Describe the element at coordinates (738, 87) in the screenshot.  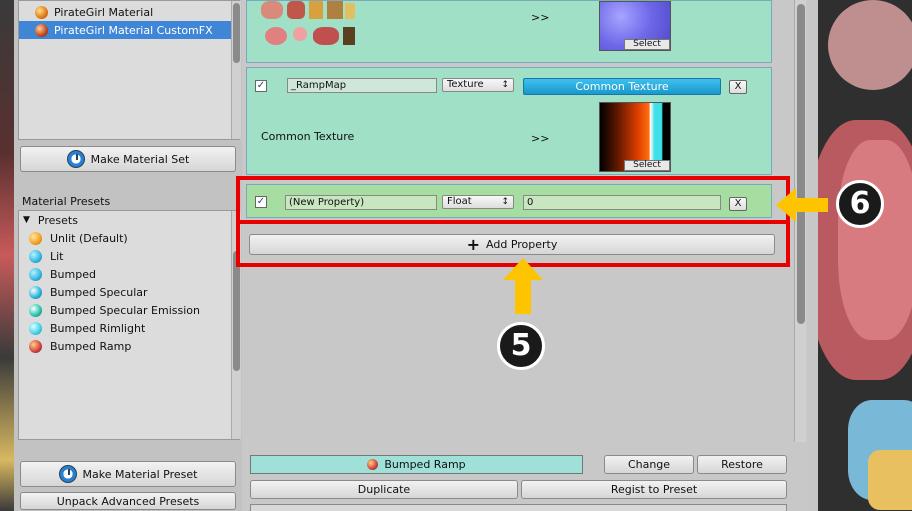
I see `rampmap-remove-button: X` at that location.